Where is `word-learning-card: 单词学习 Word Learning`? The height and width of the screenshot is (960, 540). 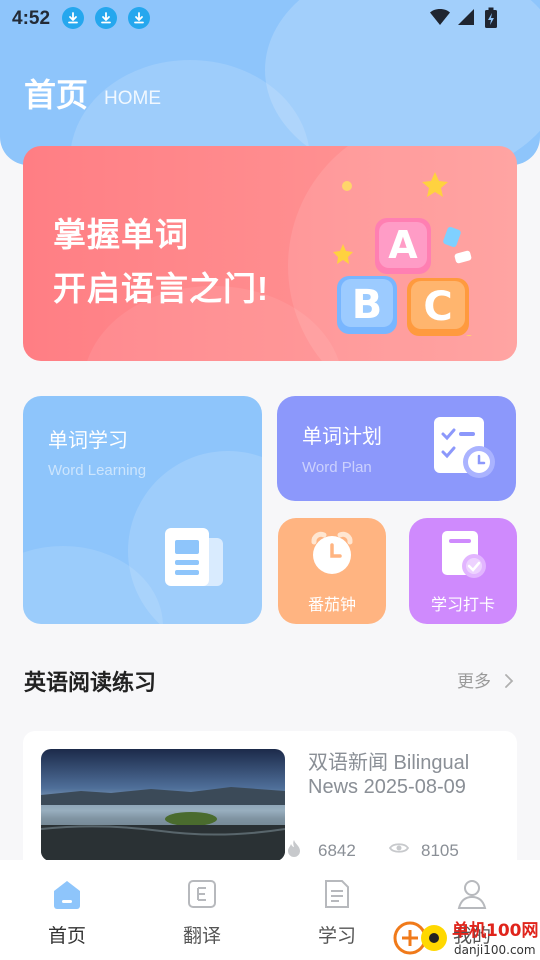 word-learning-card: 单词学习 Word Learning is located at coordinates (142, 510).